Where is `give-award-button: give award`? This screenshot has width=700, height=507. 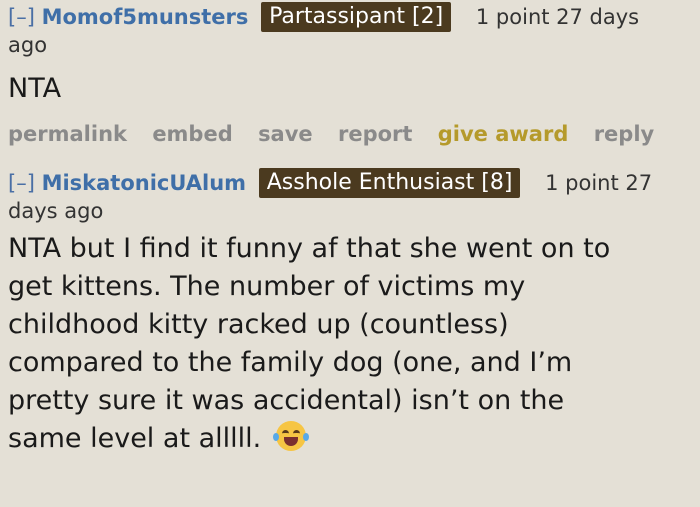 give-award-button: give award is located at coordinates (503, 134).